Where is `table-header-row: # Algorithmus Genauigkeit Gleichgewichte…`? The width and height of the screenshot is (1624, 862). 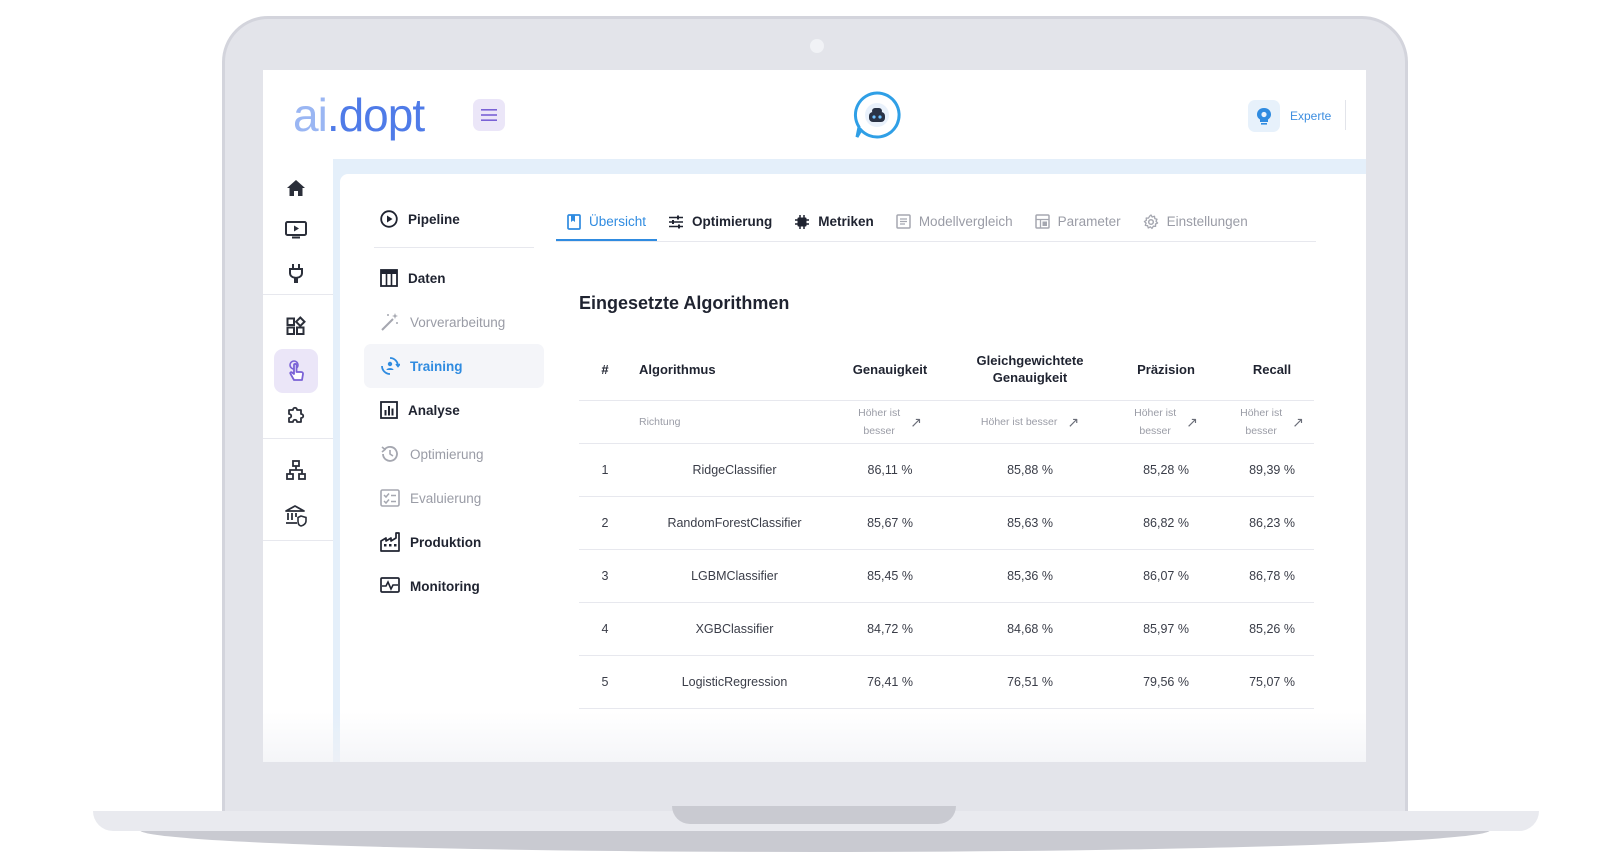 table-header-row: # Algorithmus Genauigkeit Gleichgewichte… is located at coordinates (946, 369).